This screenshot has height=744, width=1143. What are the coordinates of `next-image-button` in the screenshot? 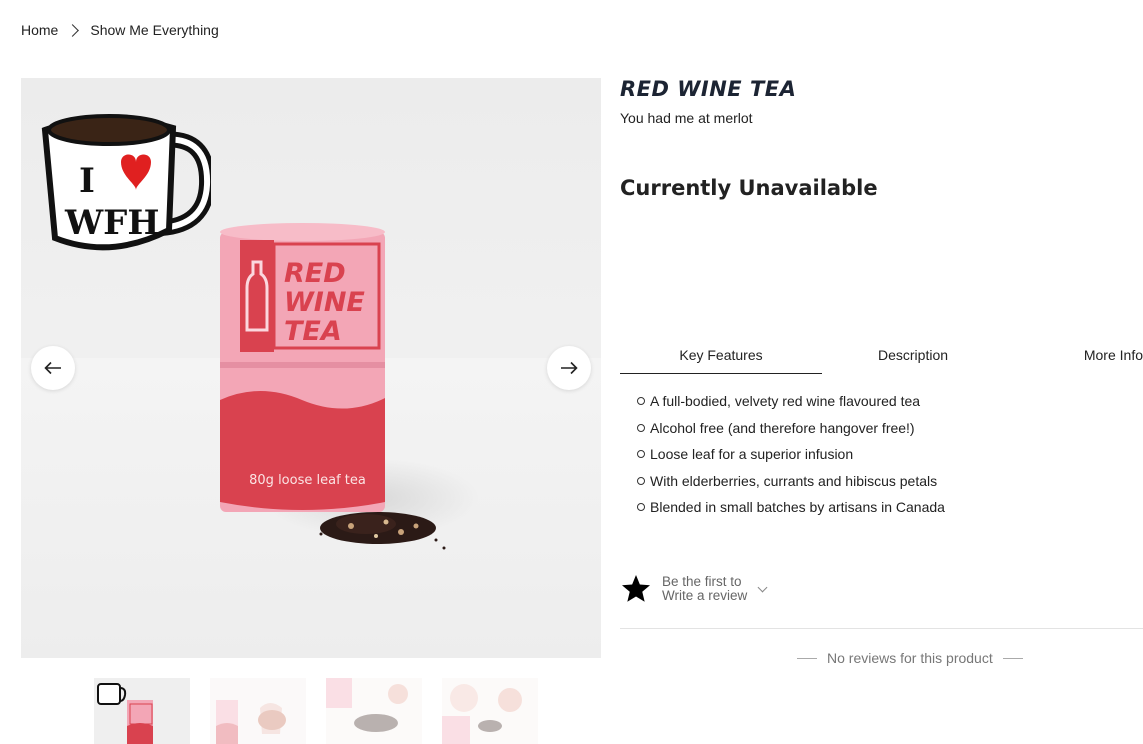 It's located at (569, 368).